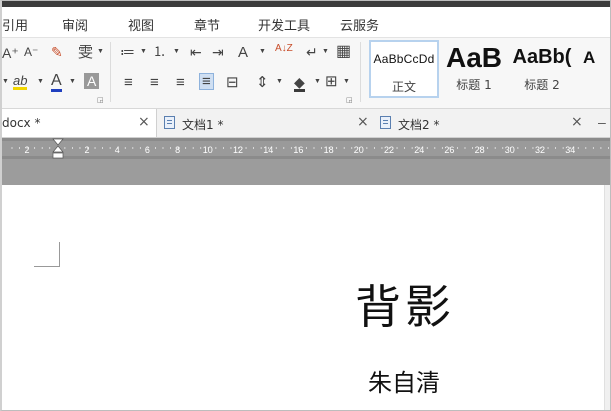  I want to click on ruler-tick-label: 12, so click(238, 150).